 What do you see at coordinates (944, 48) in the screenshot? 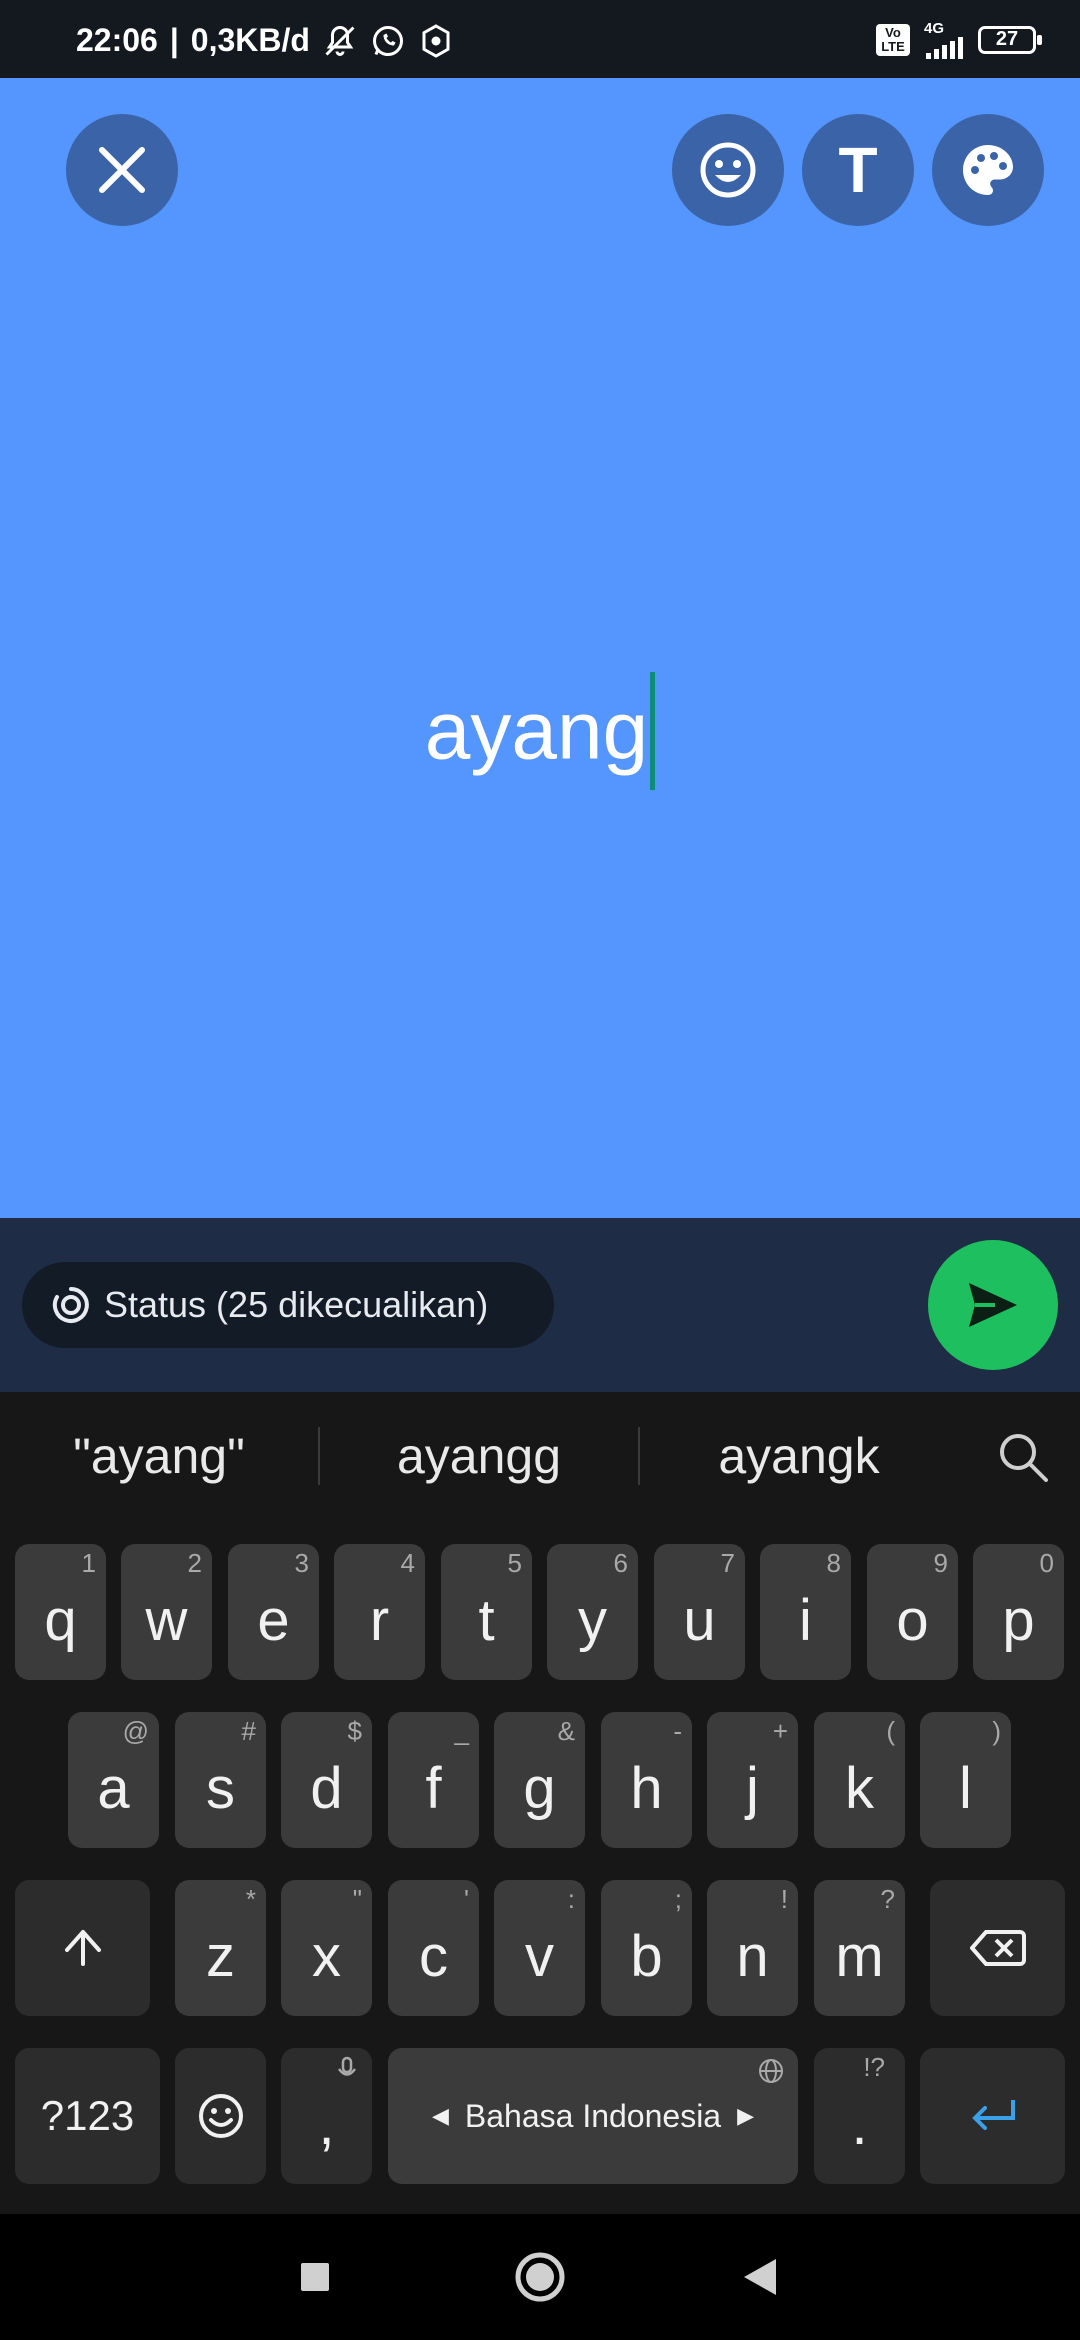
I see `signal-icon` at bounding box center [944, 48].